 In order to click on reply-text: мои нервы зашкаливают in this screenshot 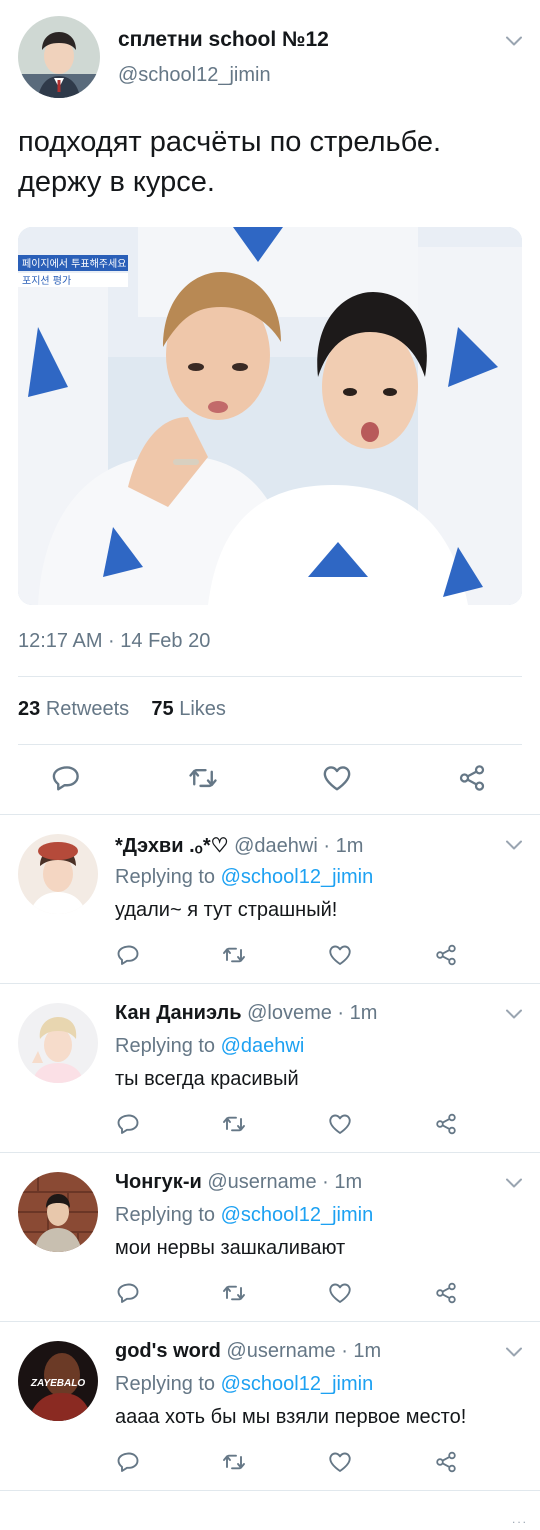, I will do `click(230, 1248)`.